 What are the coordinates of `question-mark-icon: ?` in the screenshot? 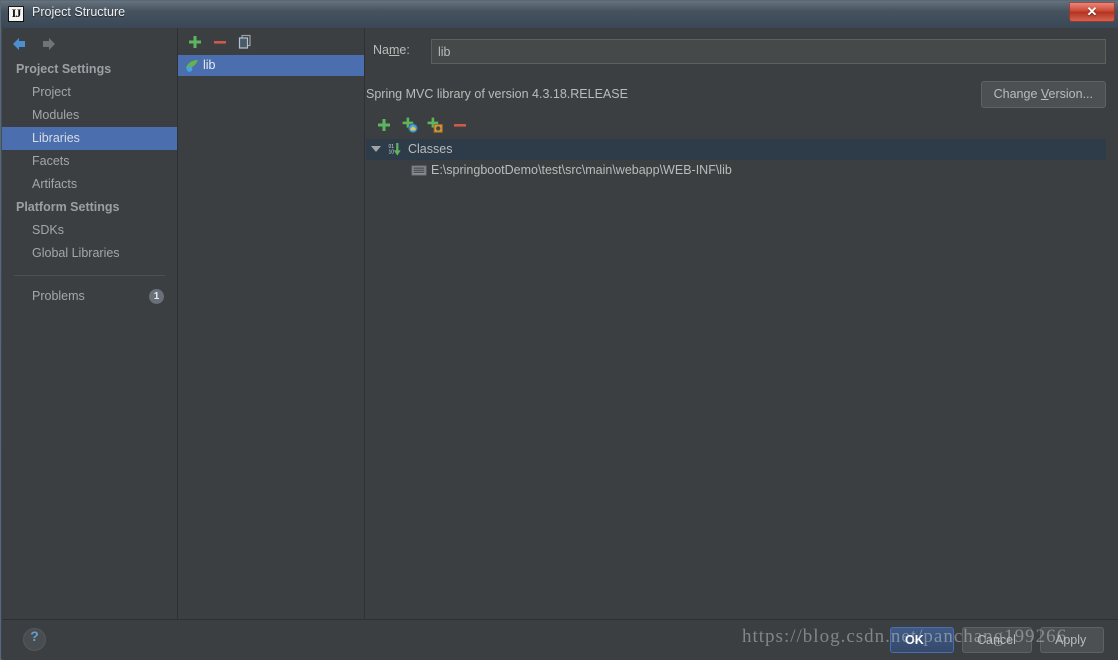 It's located at (34, 639).